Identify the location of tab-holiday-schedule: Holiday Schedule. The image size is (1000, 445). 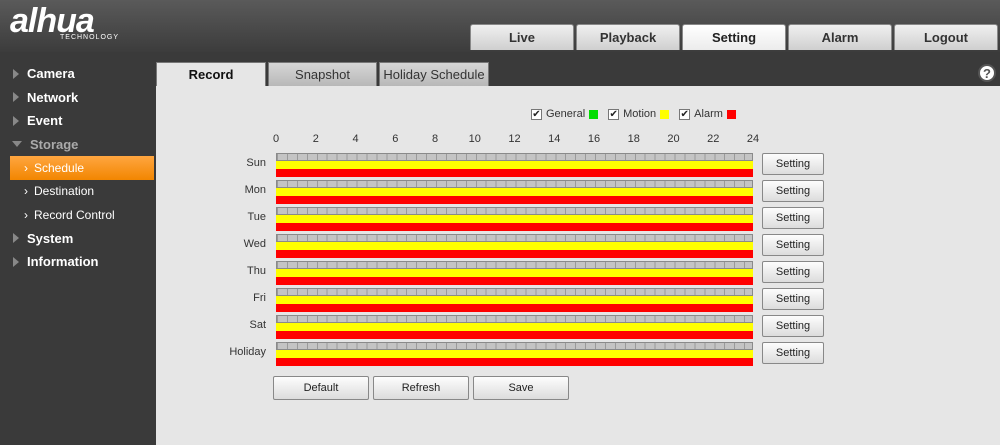
(434, 74).